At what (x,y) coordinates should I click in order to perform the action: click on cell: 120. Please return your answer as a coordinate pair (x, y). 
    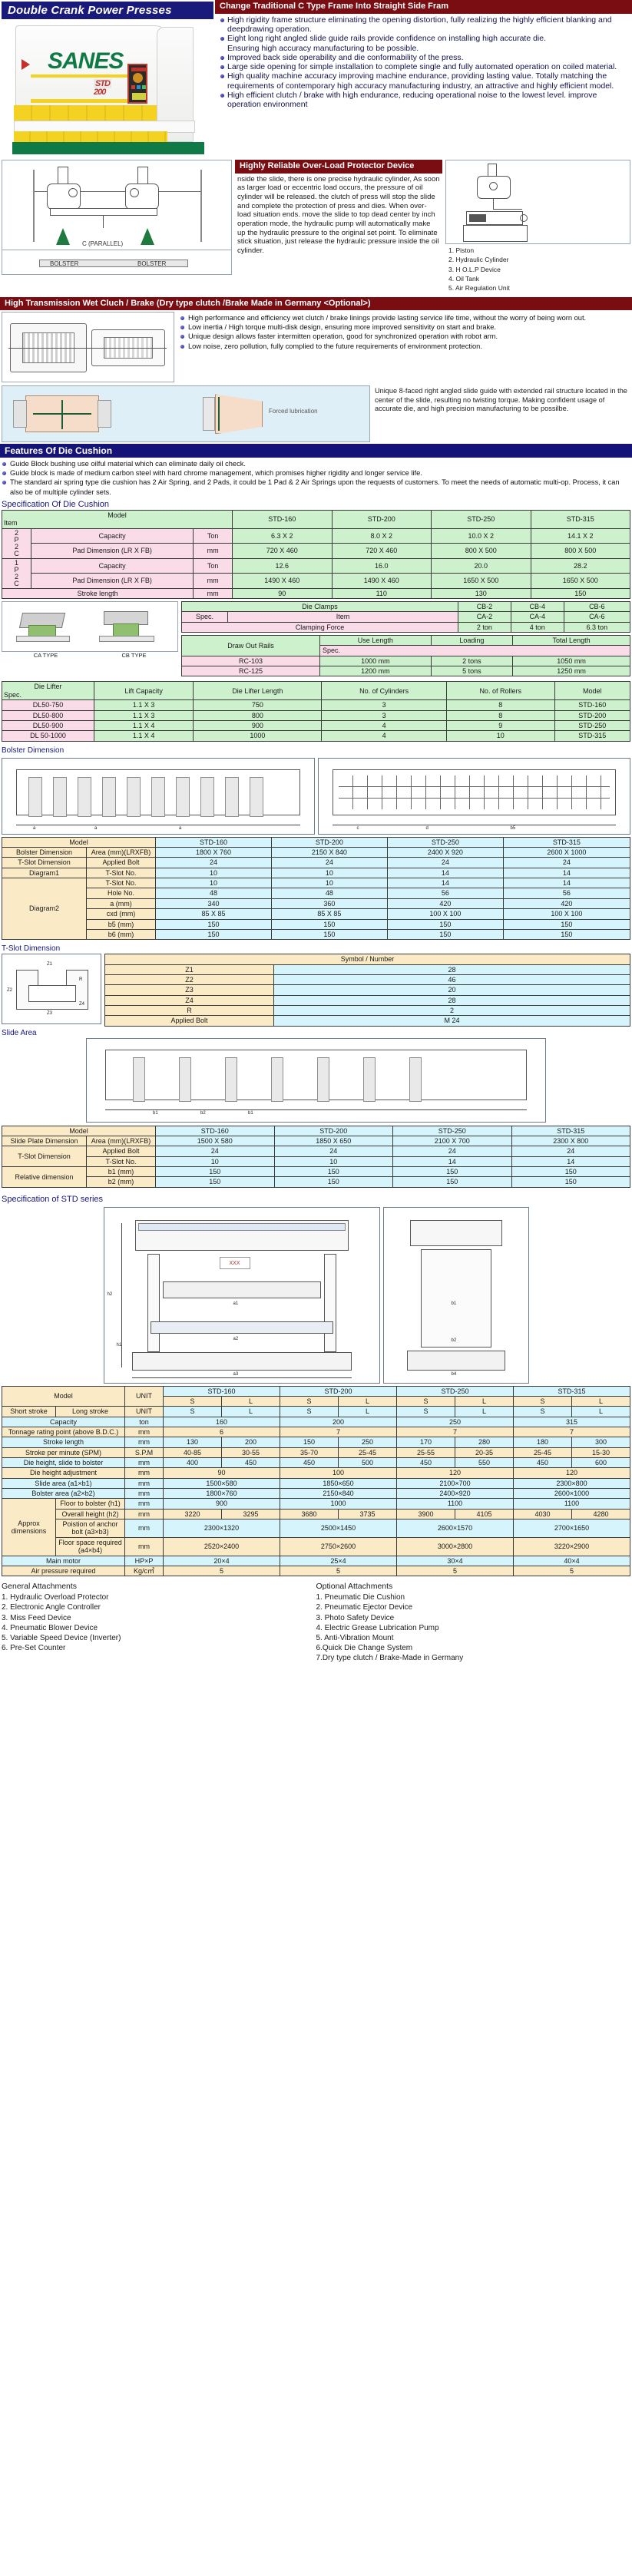
    Looking at the image, I should click on (572, 1473).